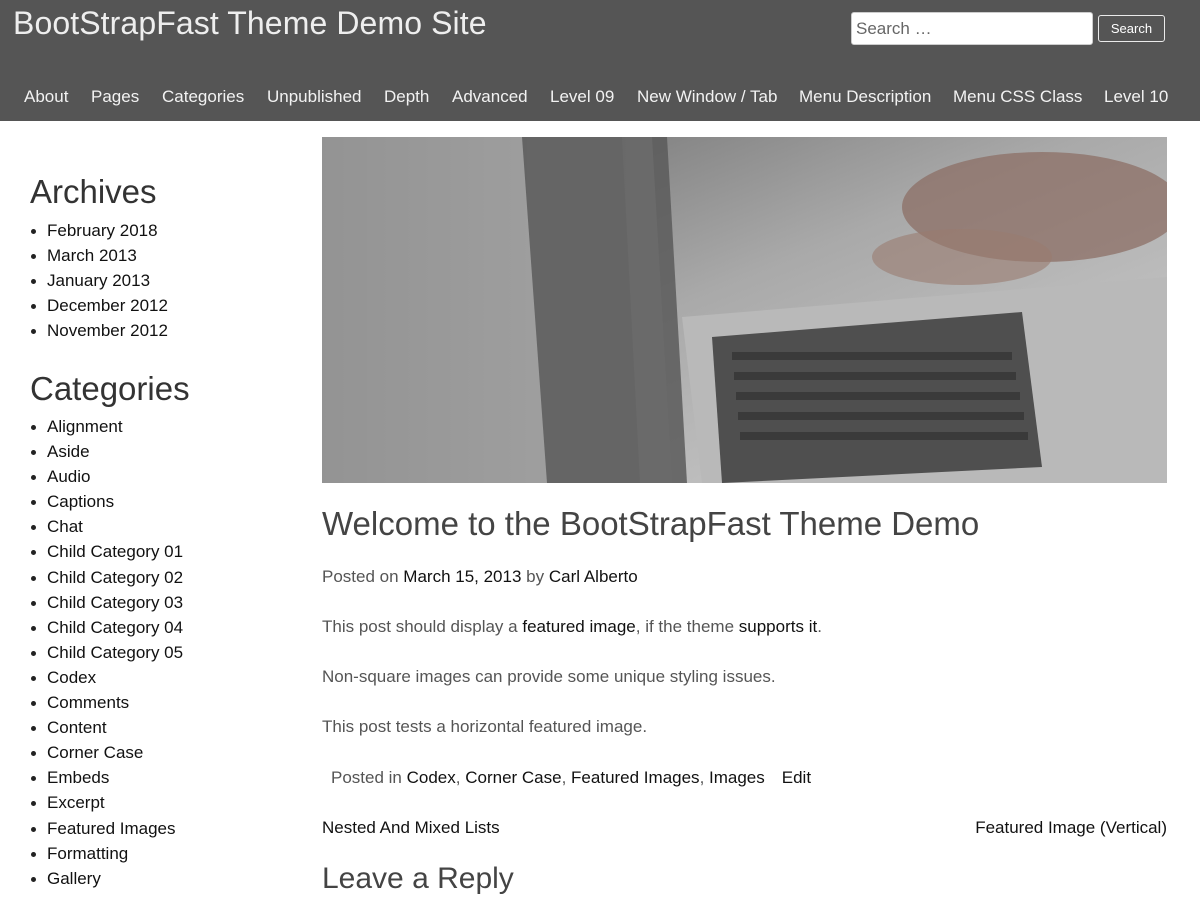 The height and width of the screenshot is (900, 1200). Describe the element at coordinates (513, 777) in the screenshot. I see `category-link: Corner Case` at that location.